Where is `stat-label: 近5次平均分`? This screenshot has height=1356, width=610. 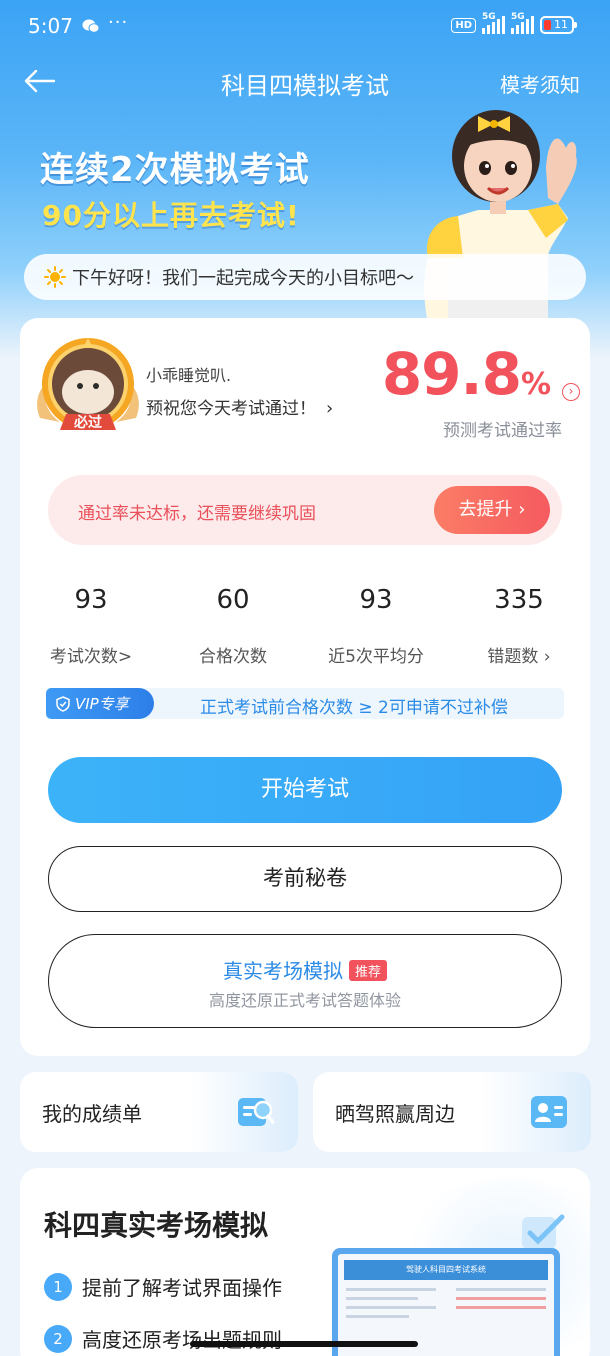
stat-label: 近5次平均分 is located at coordinates (376, 657).